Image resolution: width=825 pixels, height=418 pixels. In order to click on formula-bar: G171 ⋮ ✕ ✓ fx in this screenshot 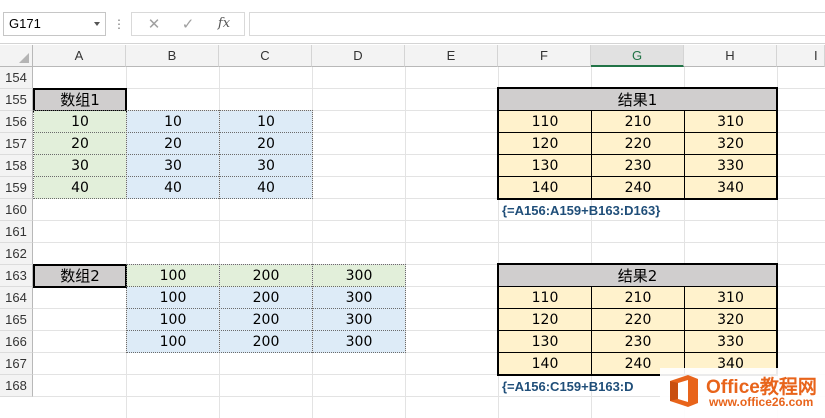, I will do `click(412, 22)`.